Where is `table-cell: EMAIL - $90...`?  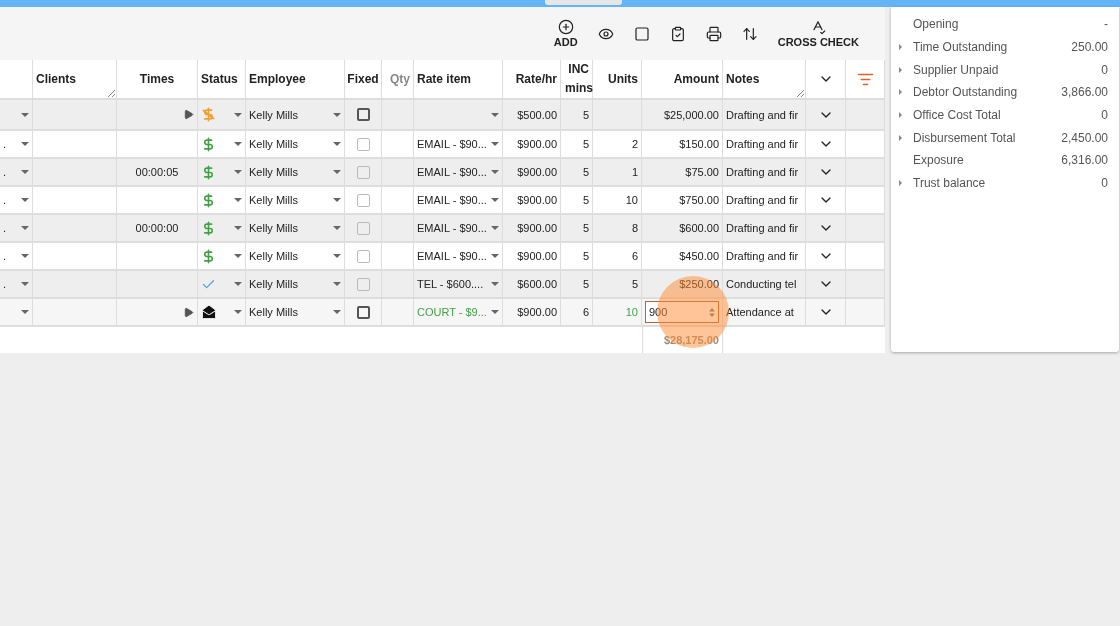
table-cell: EMAIL - $90... is located at coordinates (452, 228).